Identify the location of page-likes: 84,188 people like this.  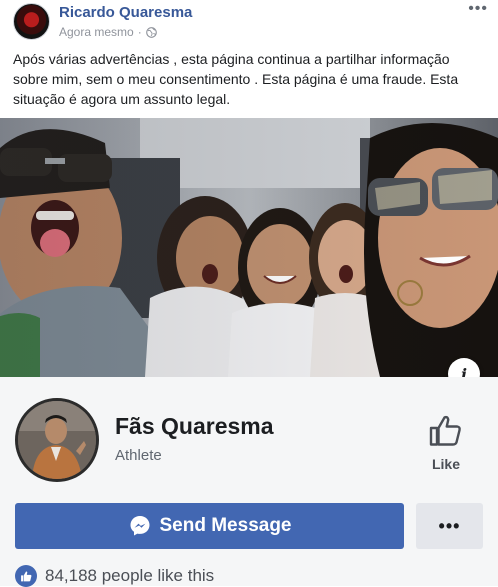
(114, 576).